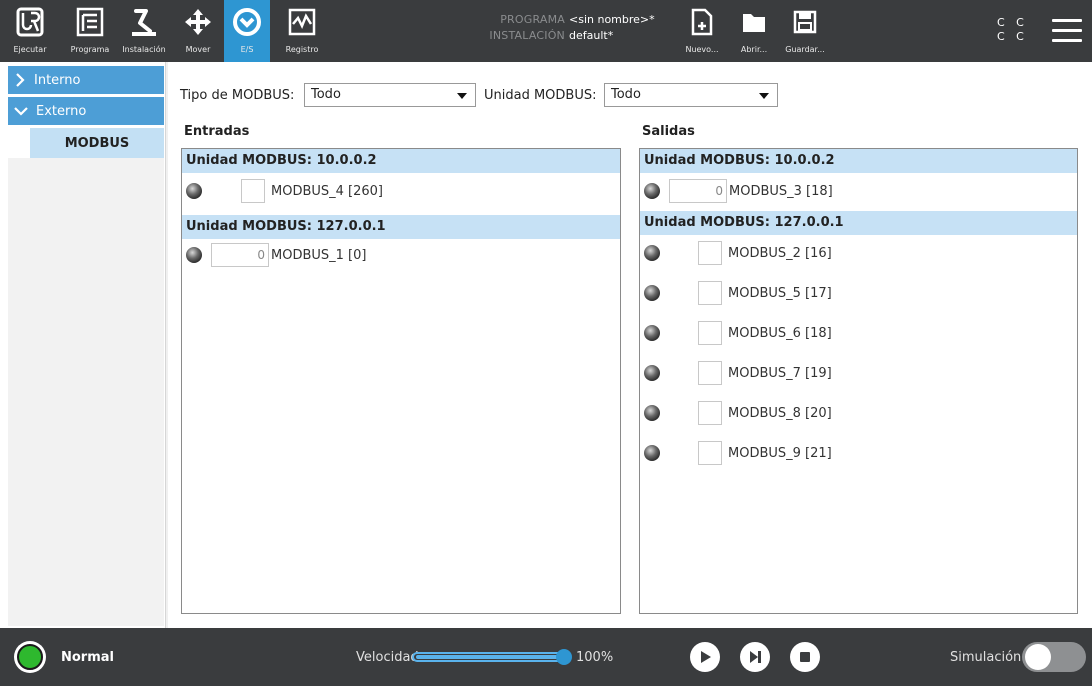  Describe the element at coordinates (302, 22) in the screenshot. I see `log-pulse-icon` at that location.